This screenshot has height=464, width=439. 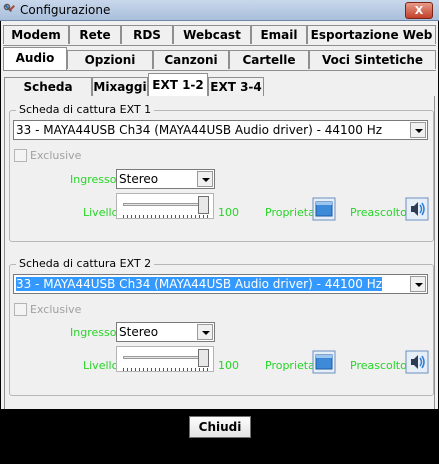 What do you see at coordinates (165, 359) in the screenshot?
I see `ext2-level-slider` at bounding box center [165, 359].